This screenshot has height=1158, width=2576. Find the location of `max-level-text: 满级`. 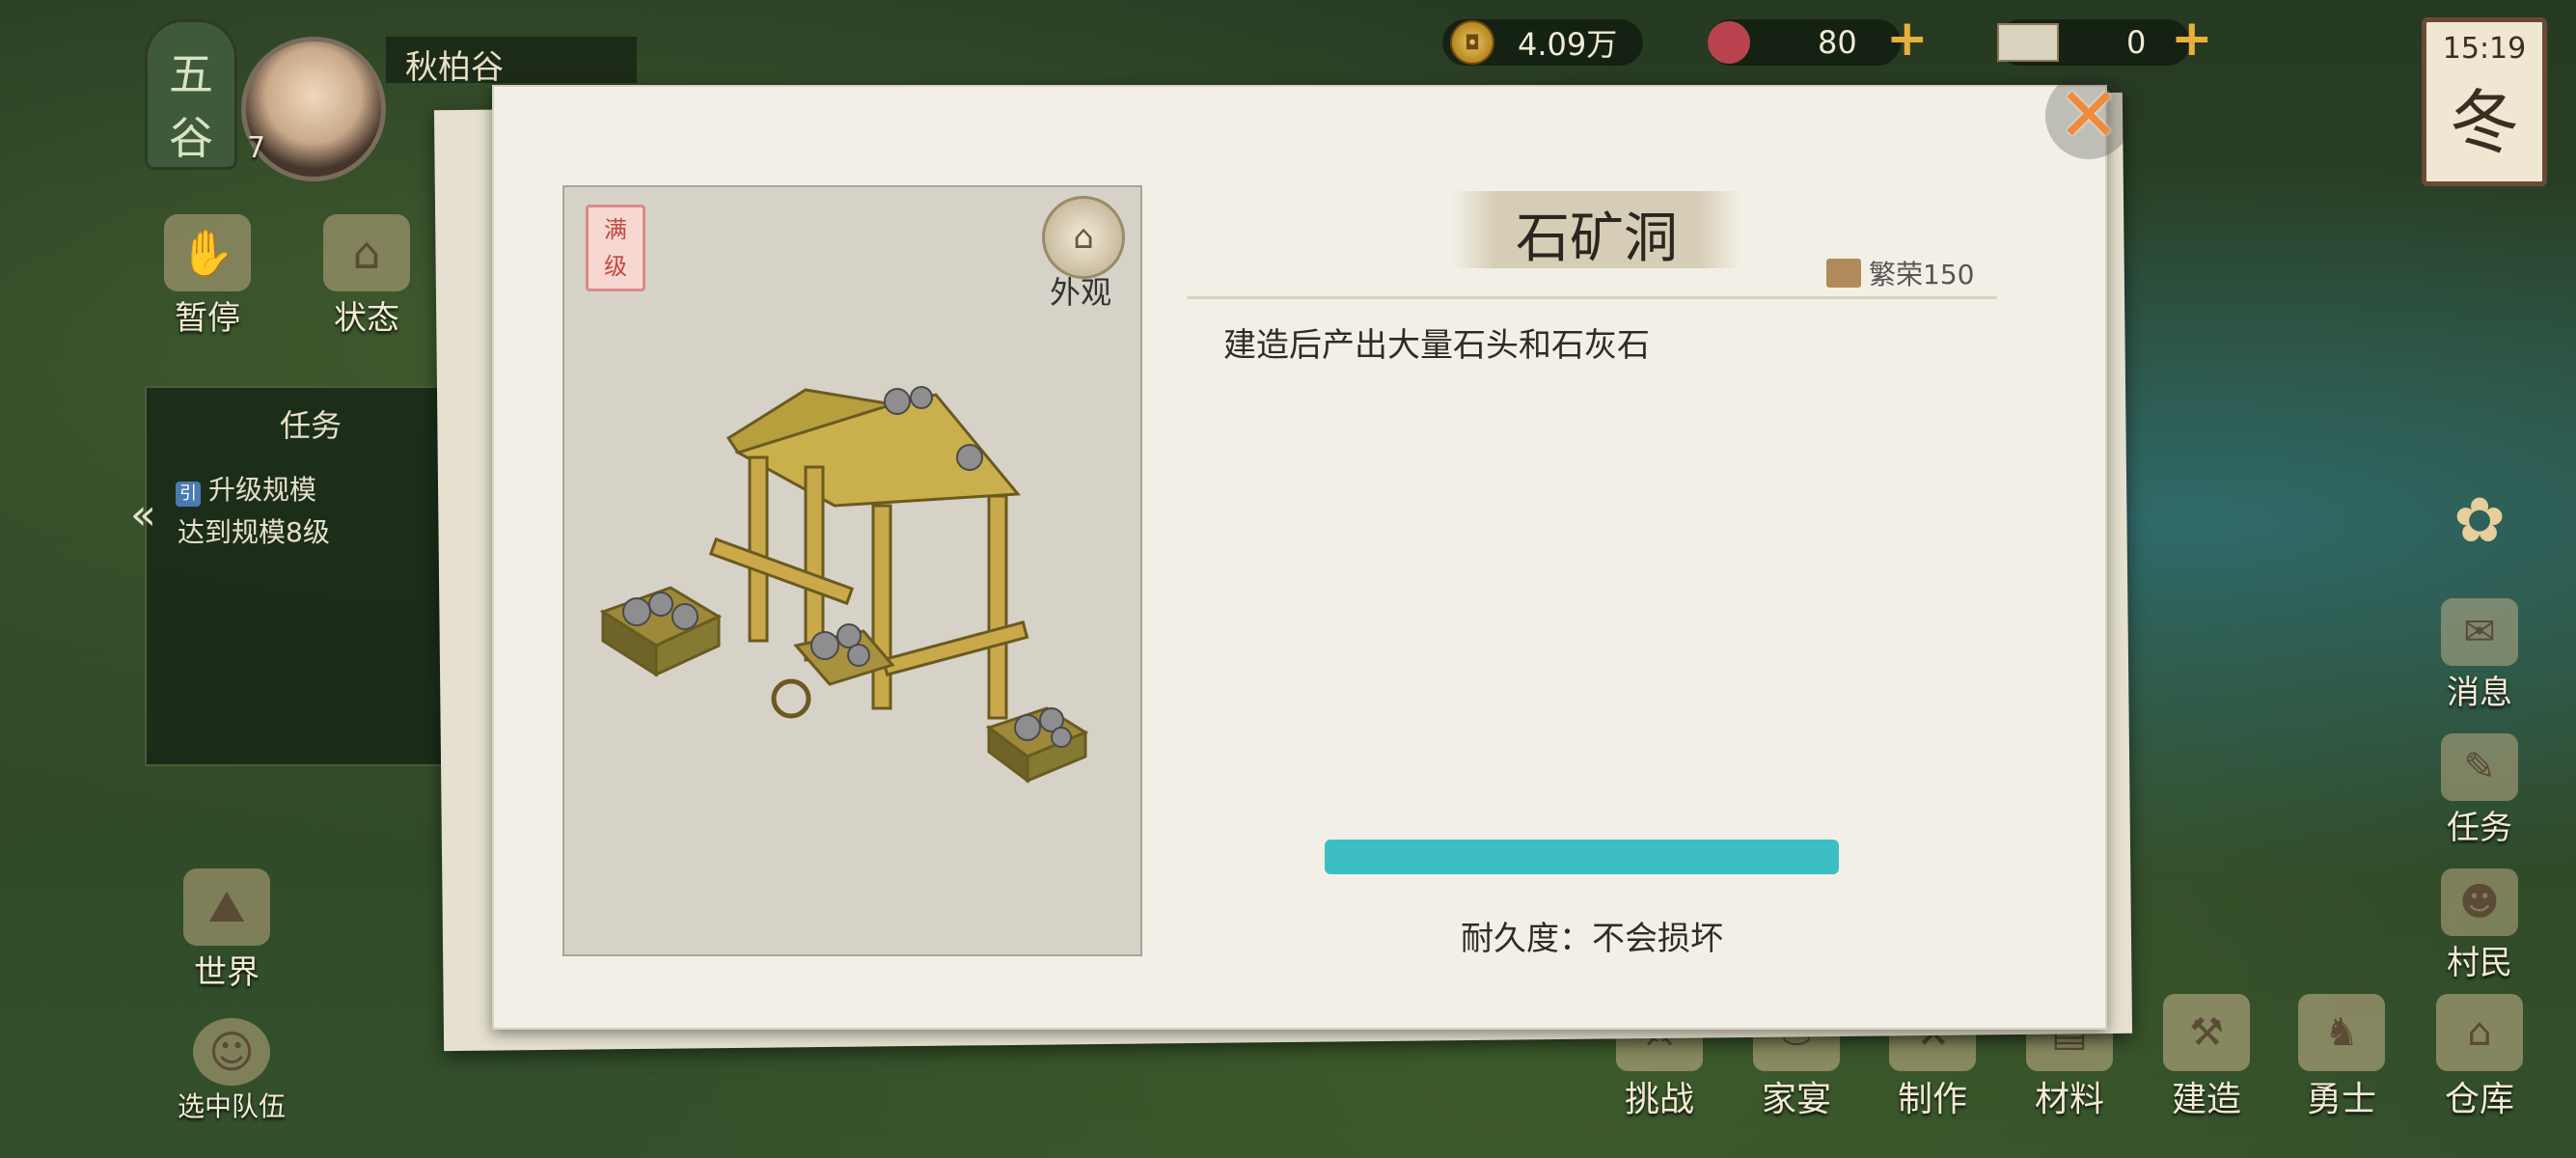

max-level-text: 满级 is located at coordinates (615, 248).